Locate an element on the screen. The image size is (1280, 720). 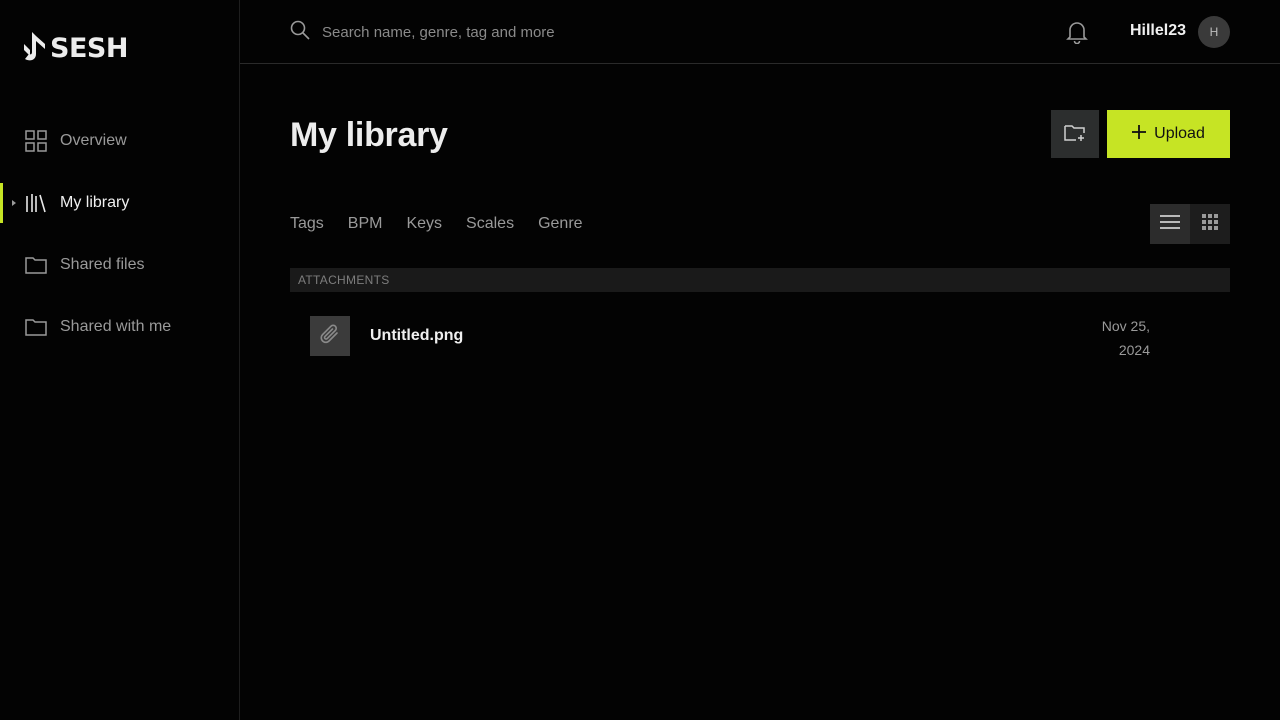
sidebar-item-label: Shared with me is located at coordinates (116, 326).